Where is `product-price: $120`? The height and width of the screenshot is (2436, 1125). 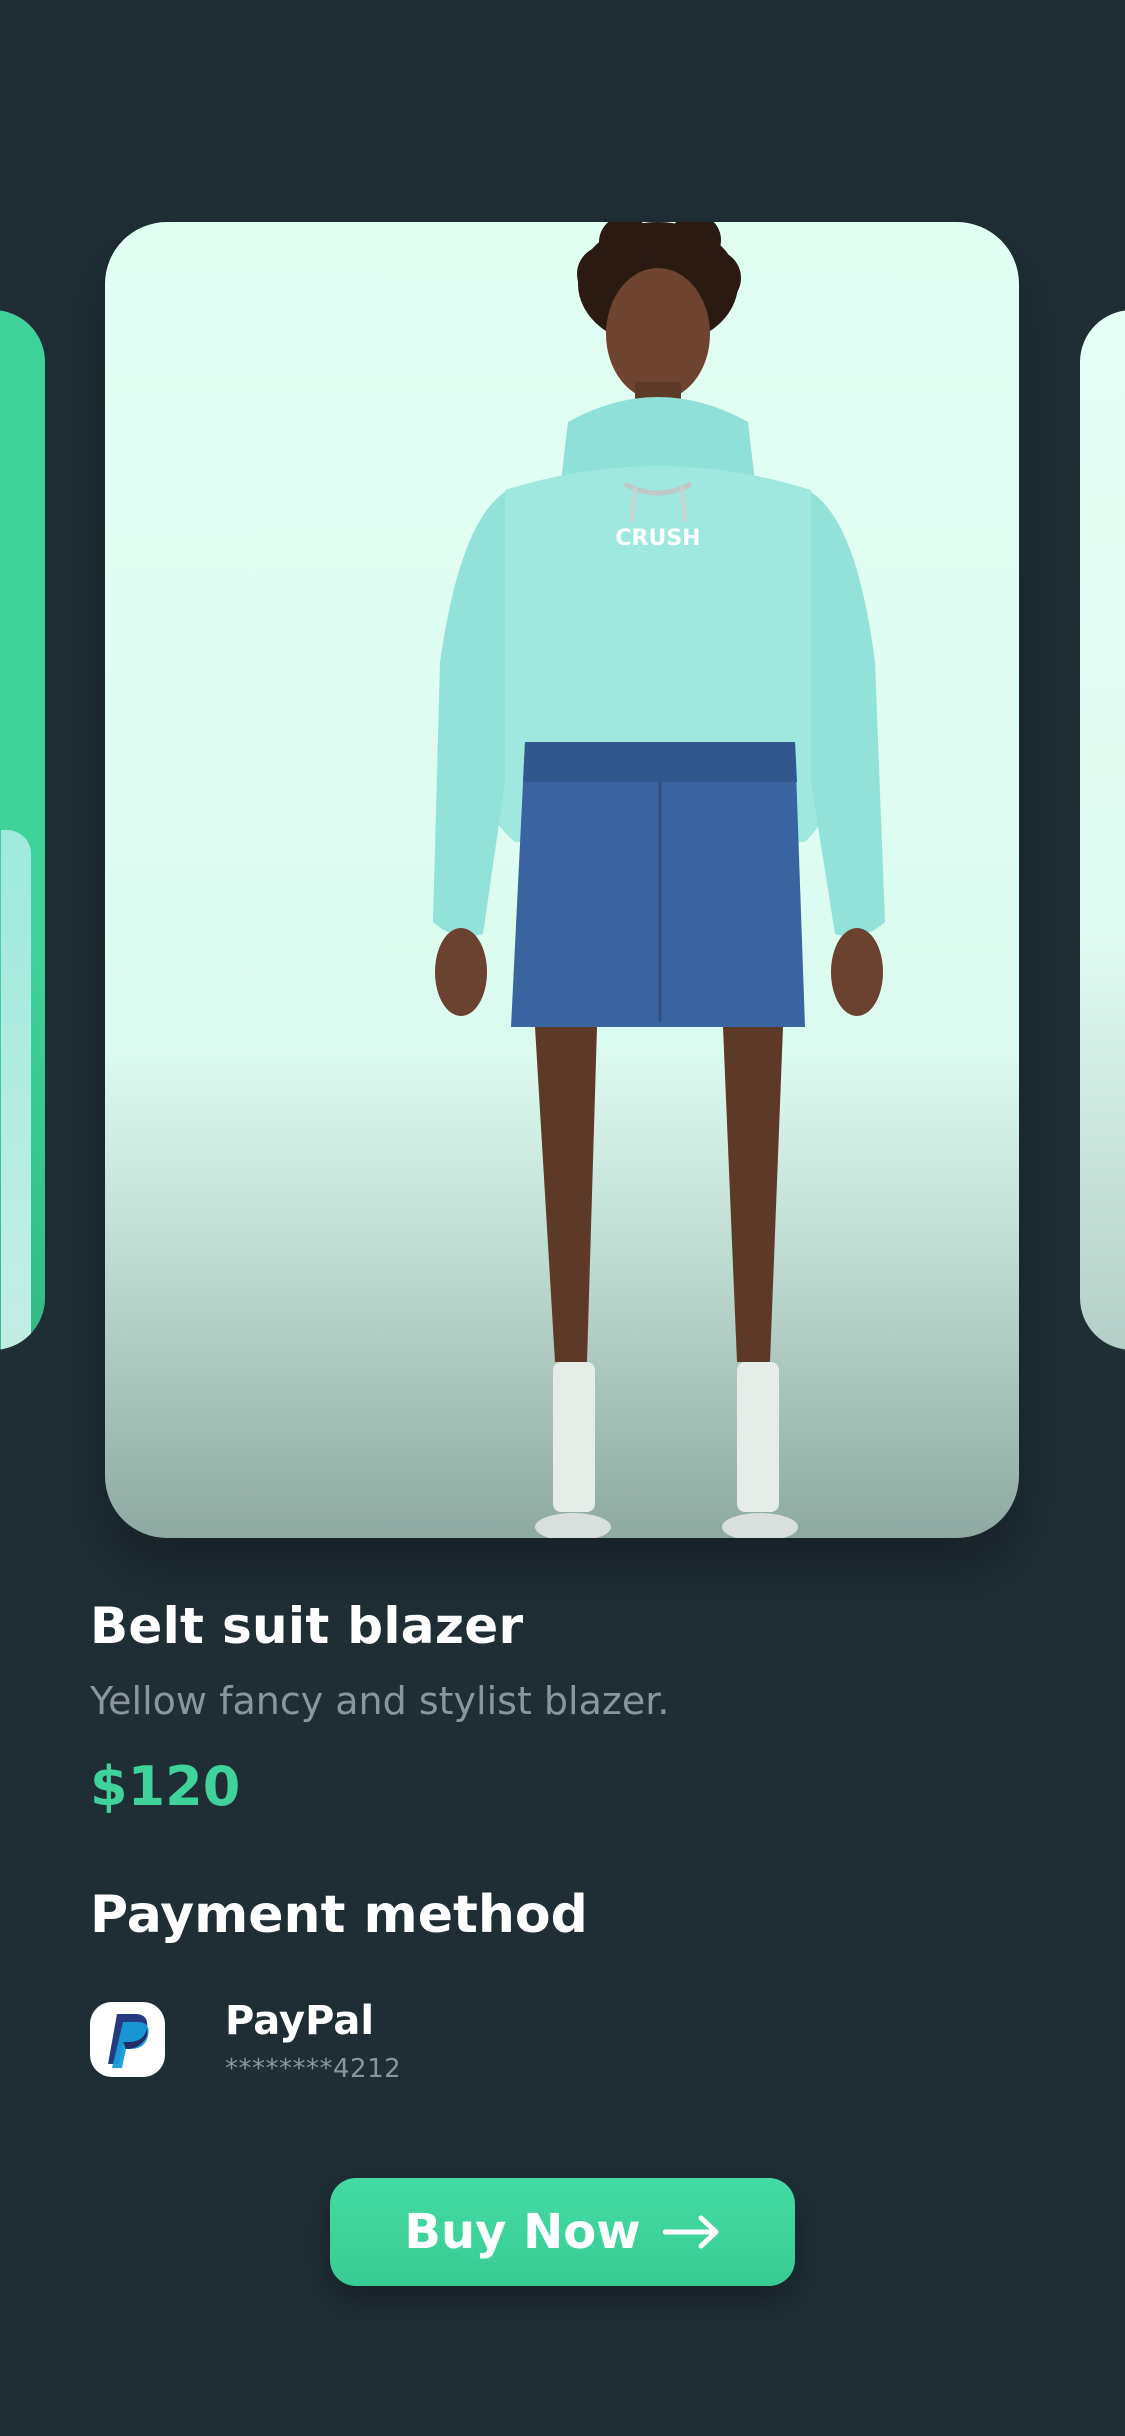
product-price: $120 is located at coordinates (165, 1786).